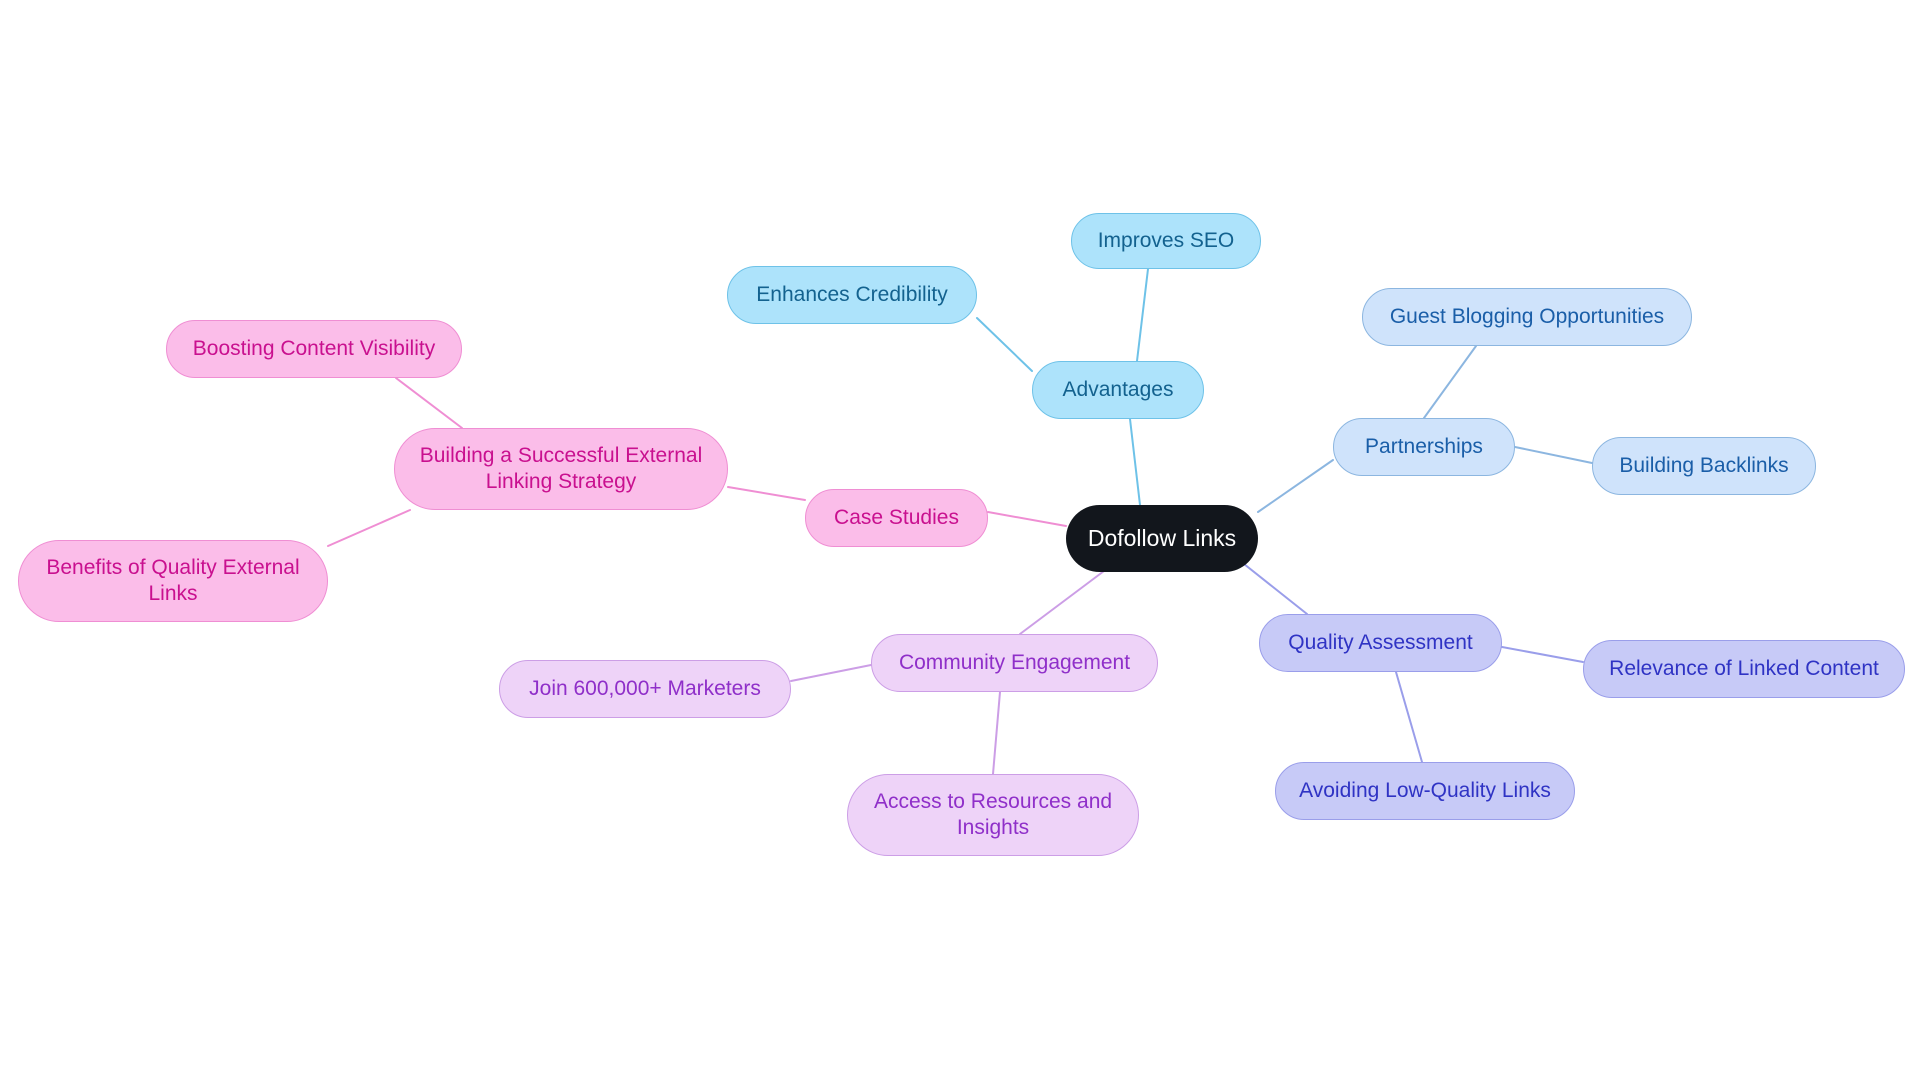  I want to click on mindmap-edge-root-case-studies, so click(1027, 519).